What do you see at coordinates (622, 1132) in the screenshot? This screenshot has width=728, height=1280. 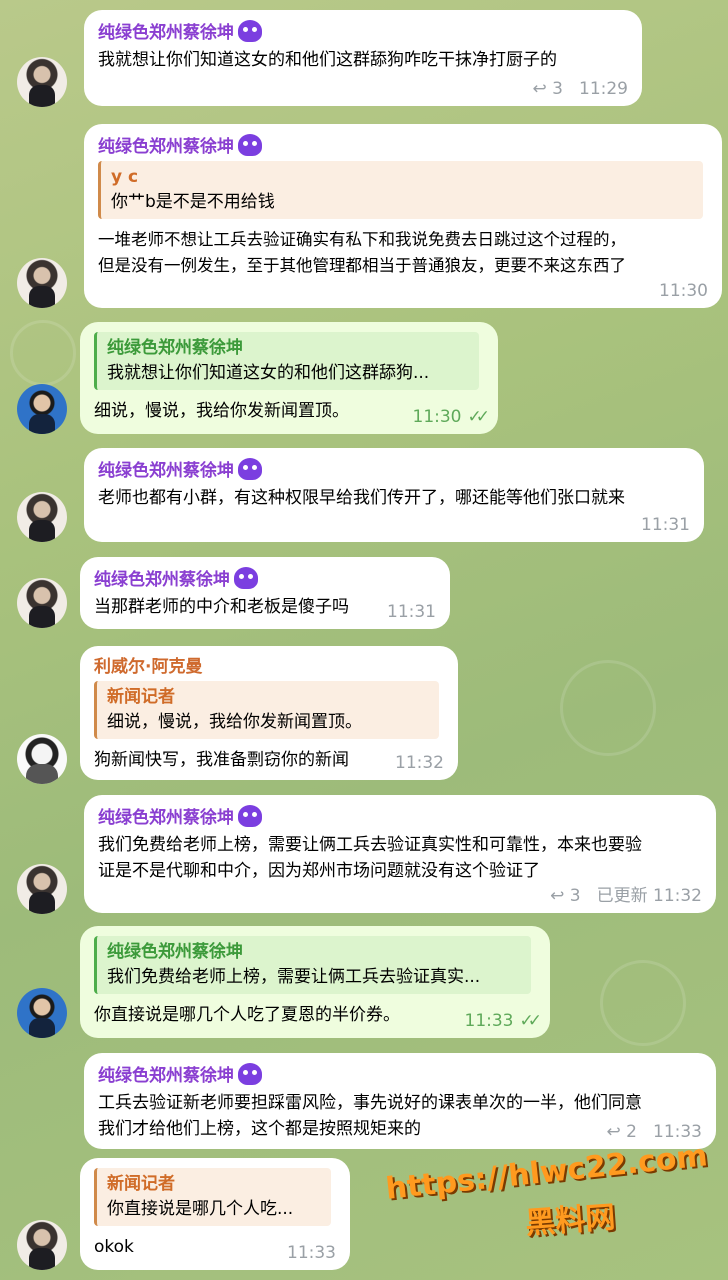 I see `reply-count: ↩ 2` at bounding box center [622, 1132].